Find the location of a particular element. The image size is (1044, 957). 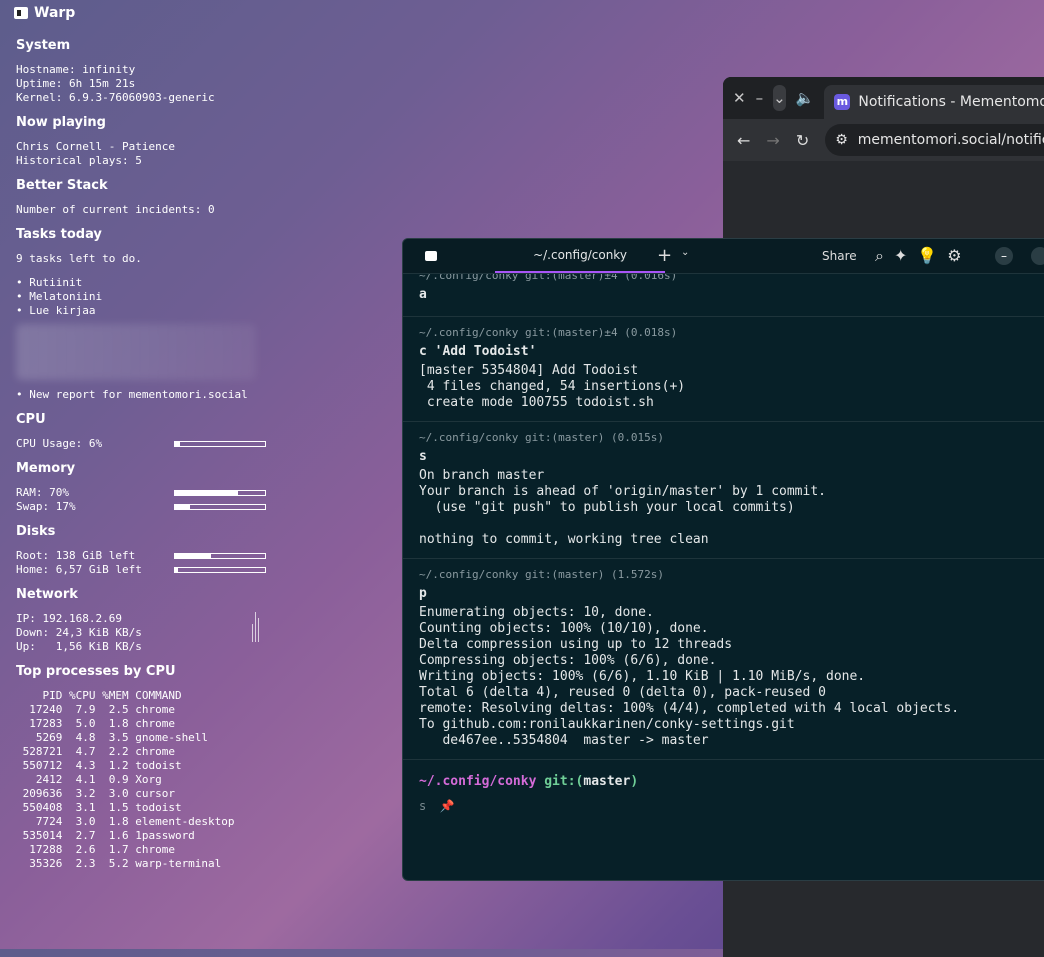

site-settings-icon: ⚙ is located at coordinates (841, 140).